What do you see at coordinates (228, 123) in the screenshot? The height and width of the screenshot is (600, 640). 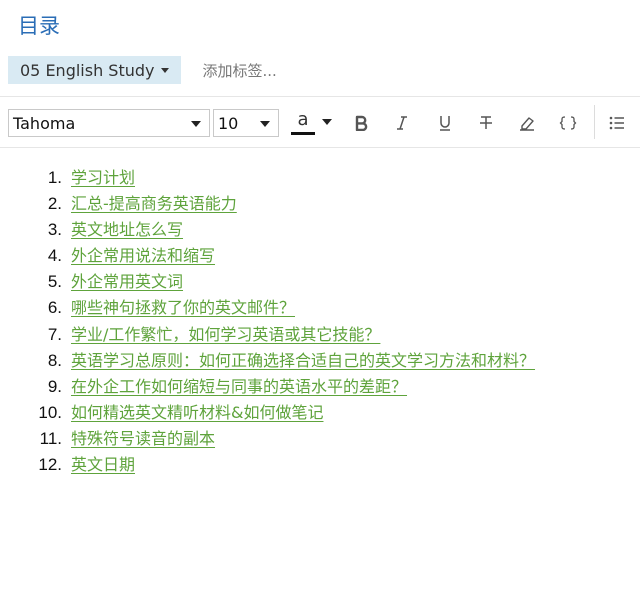 I see `font-size-value: 10` at bounding box center [228, 123].